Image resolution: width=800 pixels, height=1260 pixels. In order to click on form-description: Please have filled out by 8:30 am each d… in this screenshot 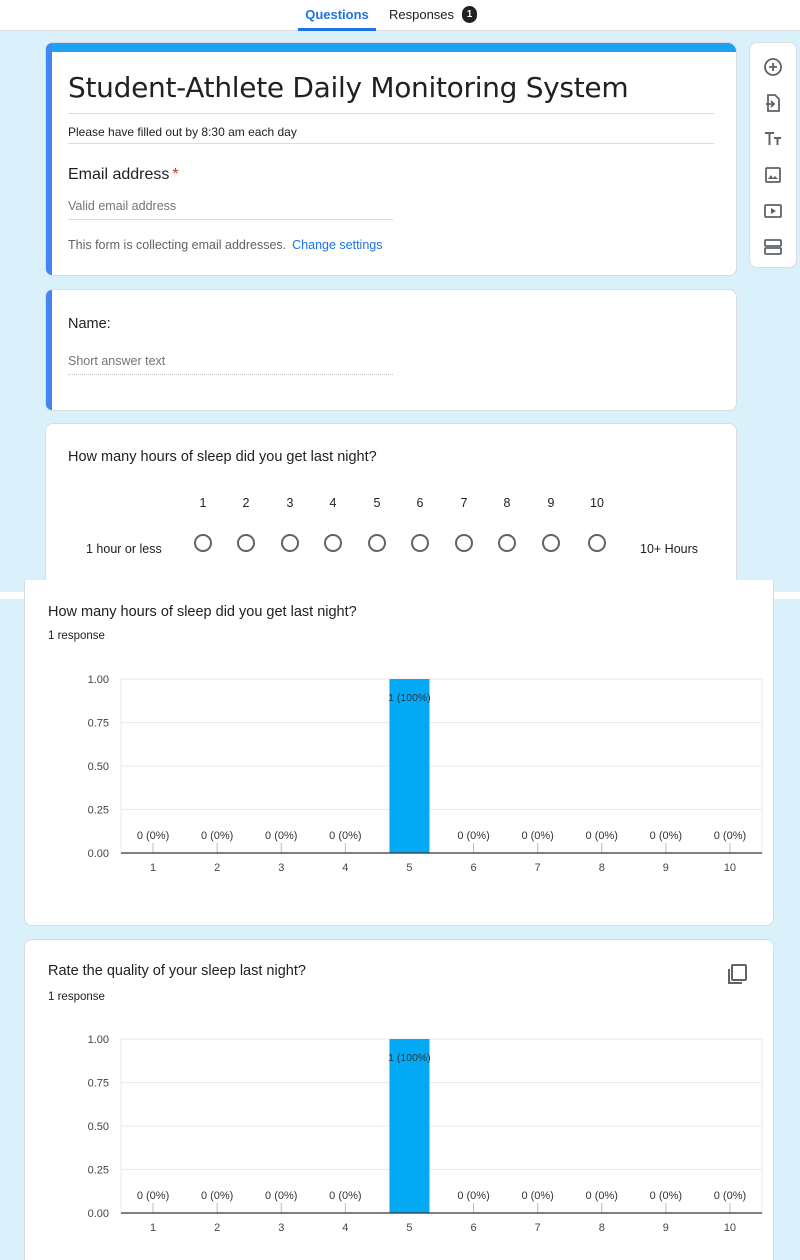, I will do `click(182, 132)`.